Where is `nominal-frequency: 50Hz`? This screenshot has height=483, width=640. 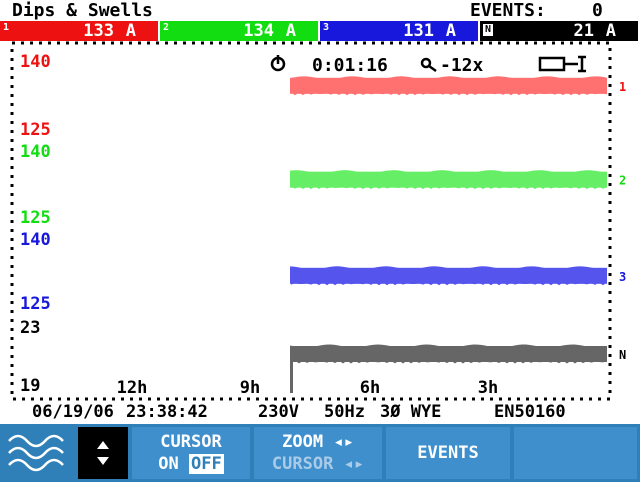
nominal-frequency: 50Hz is located at coordinates (344, 412).